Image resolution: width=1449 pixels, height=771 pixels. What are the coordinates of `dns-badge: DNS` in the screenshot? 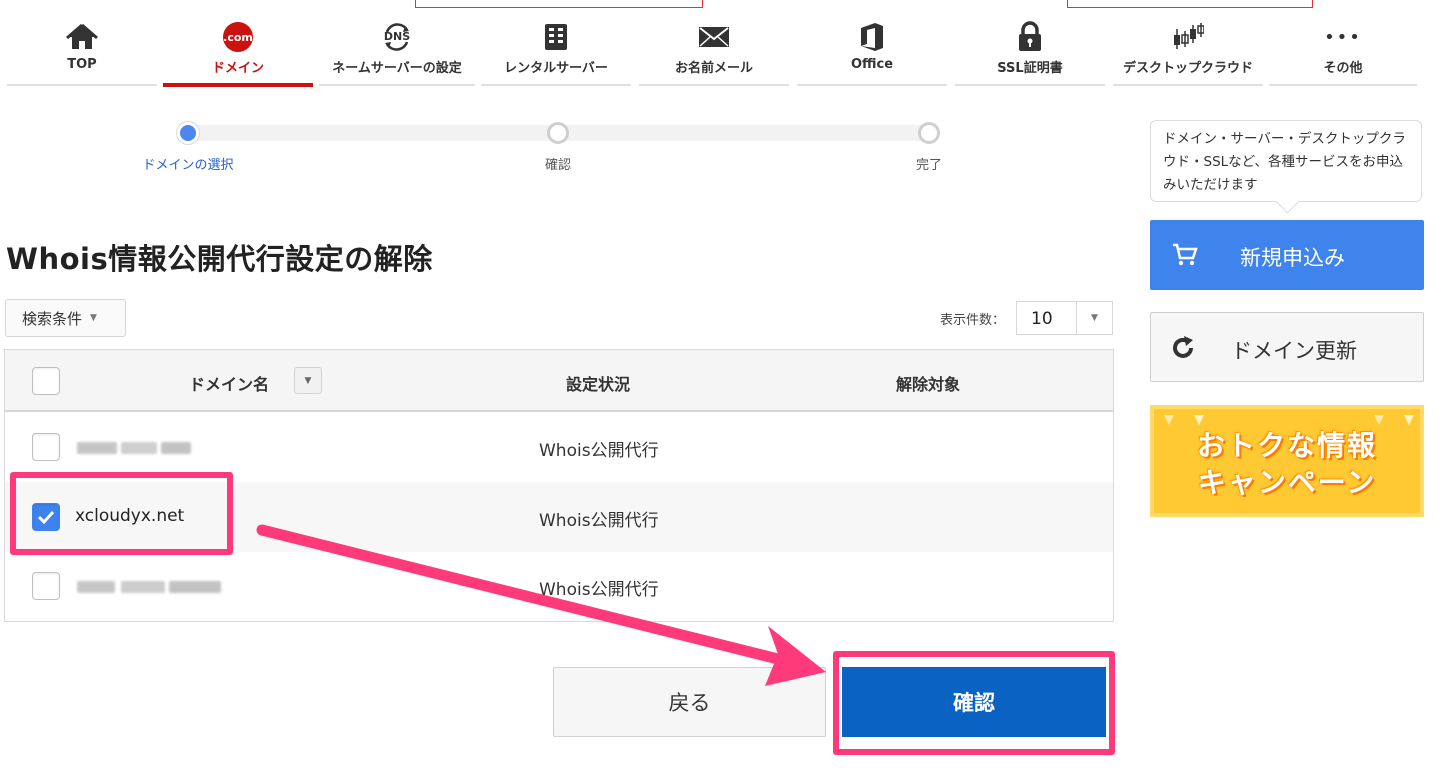 It's located at (397, 36).